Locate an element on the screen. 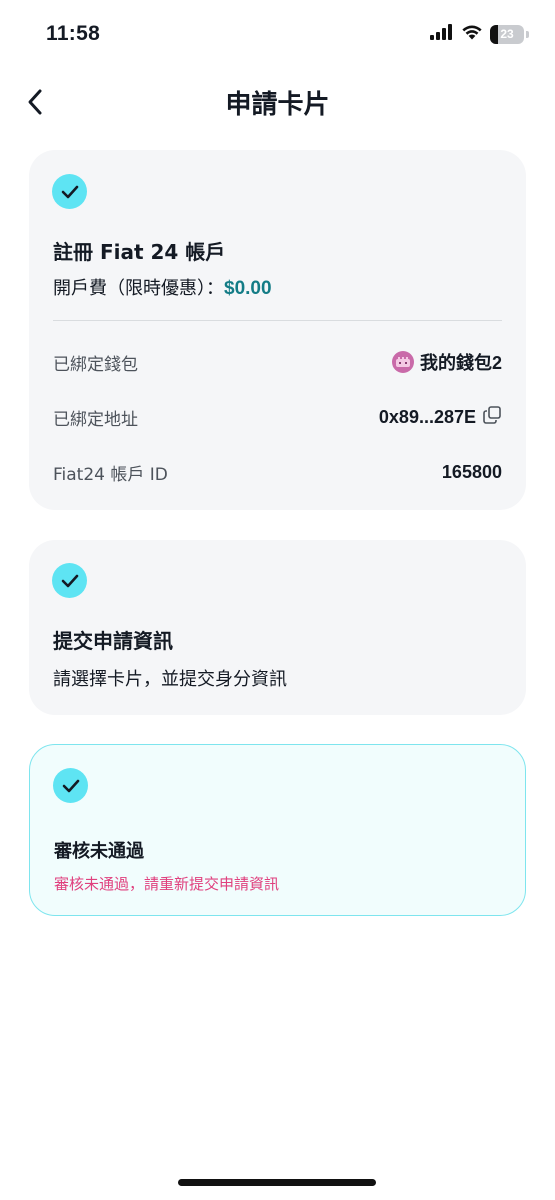 This screenshot has width=555, height=1200. step-submit-card: 提交申請資訊 請選擇卡片，並提交身分資訊 is located at coordinates (277, 627).